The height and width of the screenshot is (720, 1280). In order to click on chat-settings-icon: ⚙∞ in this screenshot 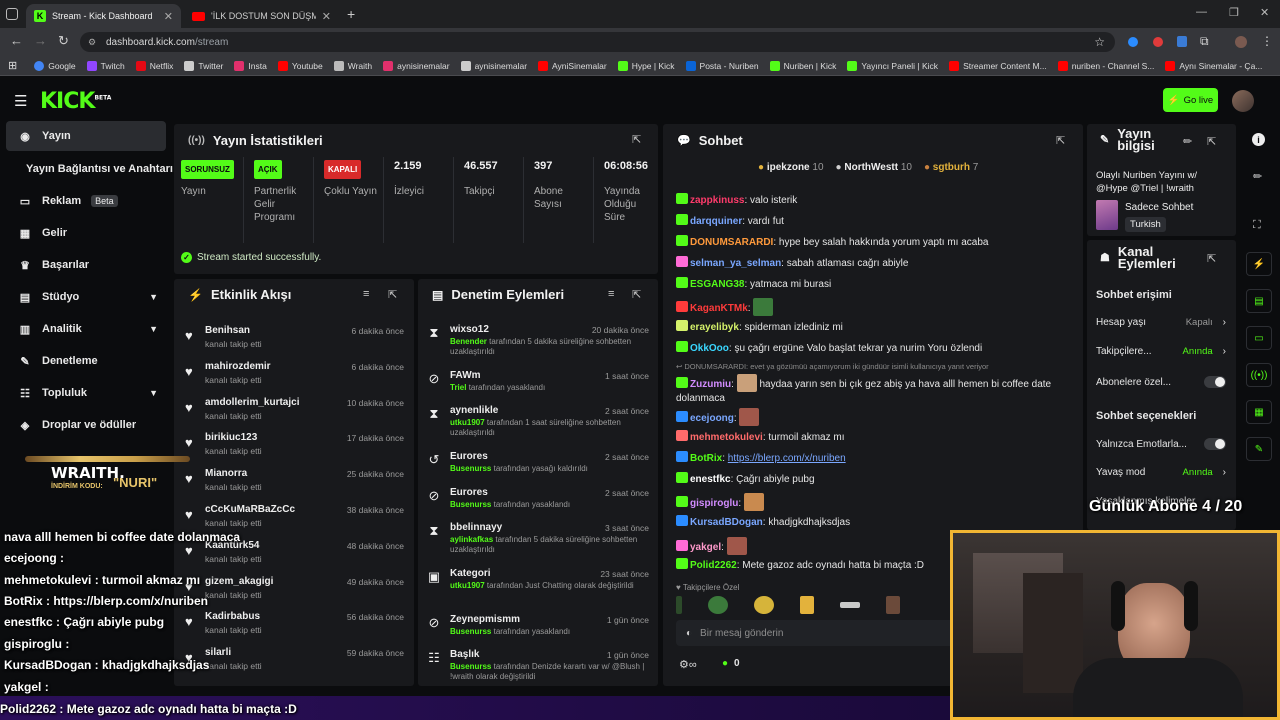, I will do `click(688, 664)`.